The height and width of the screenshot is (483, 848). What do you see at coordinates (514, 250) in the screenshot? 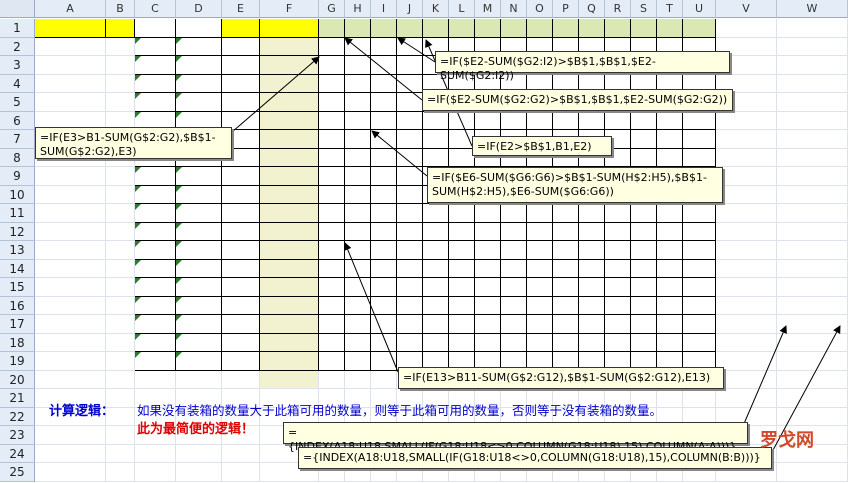
I see `cell-n13` at bounding box center [514, 250].